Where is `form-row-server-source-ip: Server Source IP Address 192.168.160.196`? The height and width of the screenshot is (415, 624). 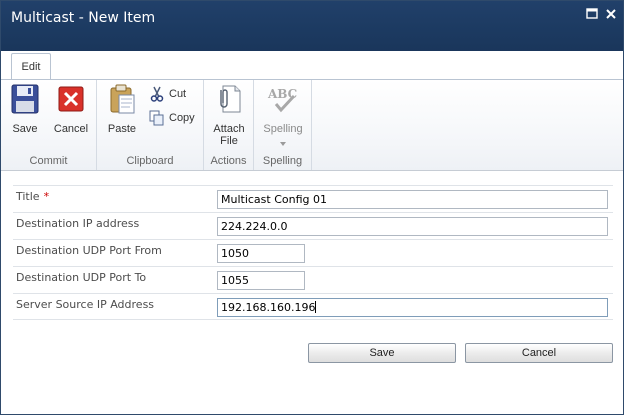 form-row-server-source-ip: Server Source IP Address 192.168.160.196 is located at coordinates (313, 306).